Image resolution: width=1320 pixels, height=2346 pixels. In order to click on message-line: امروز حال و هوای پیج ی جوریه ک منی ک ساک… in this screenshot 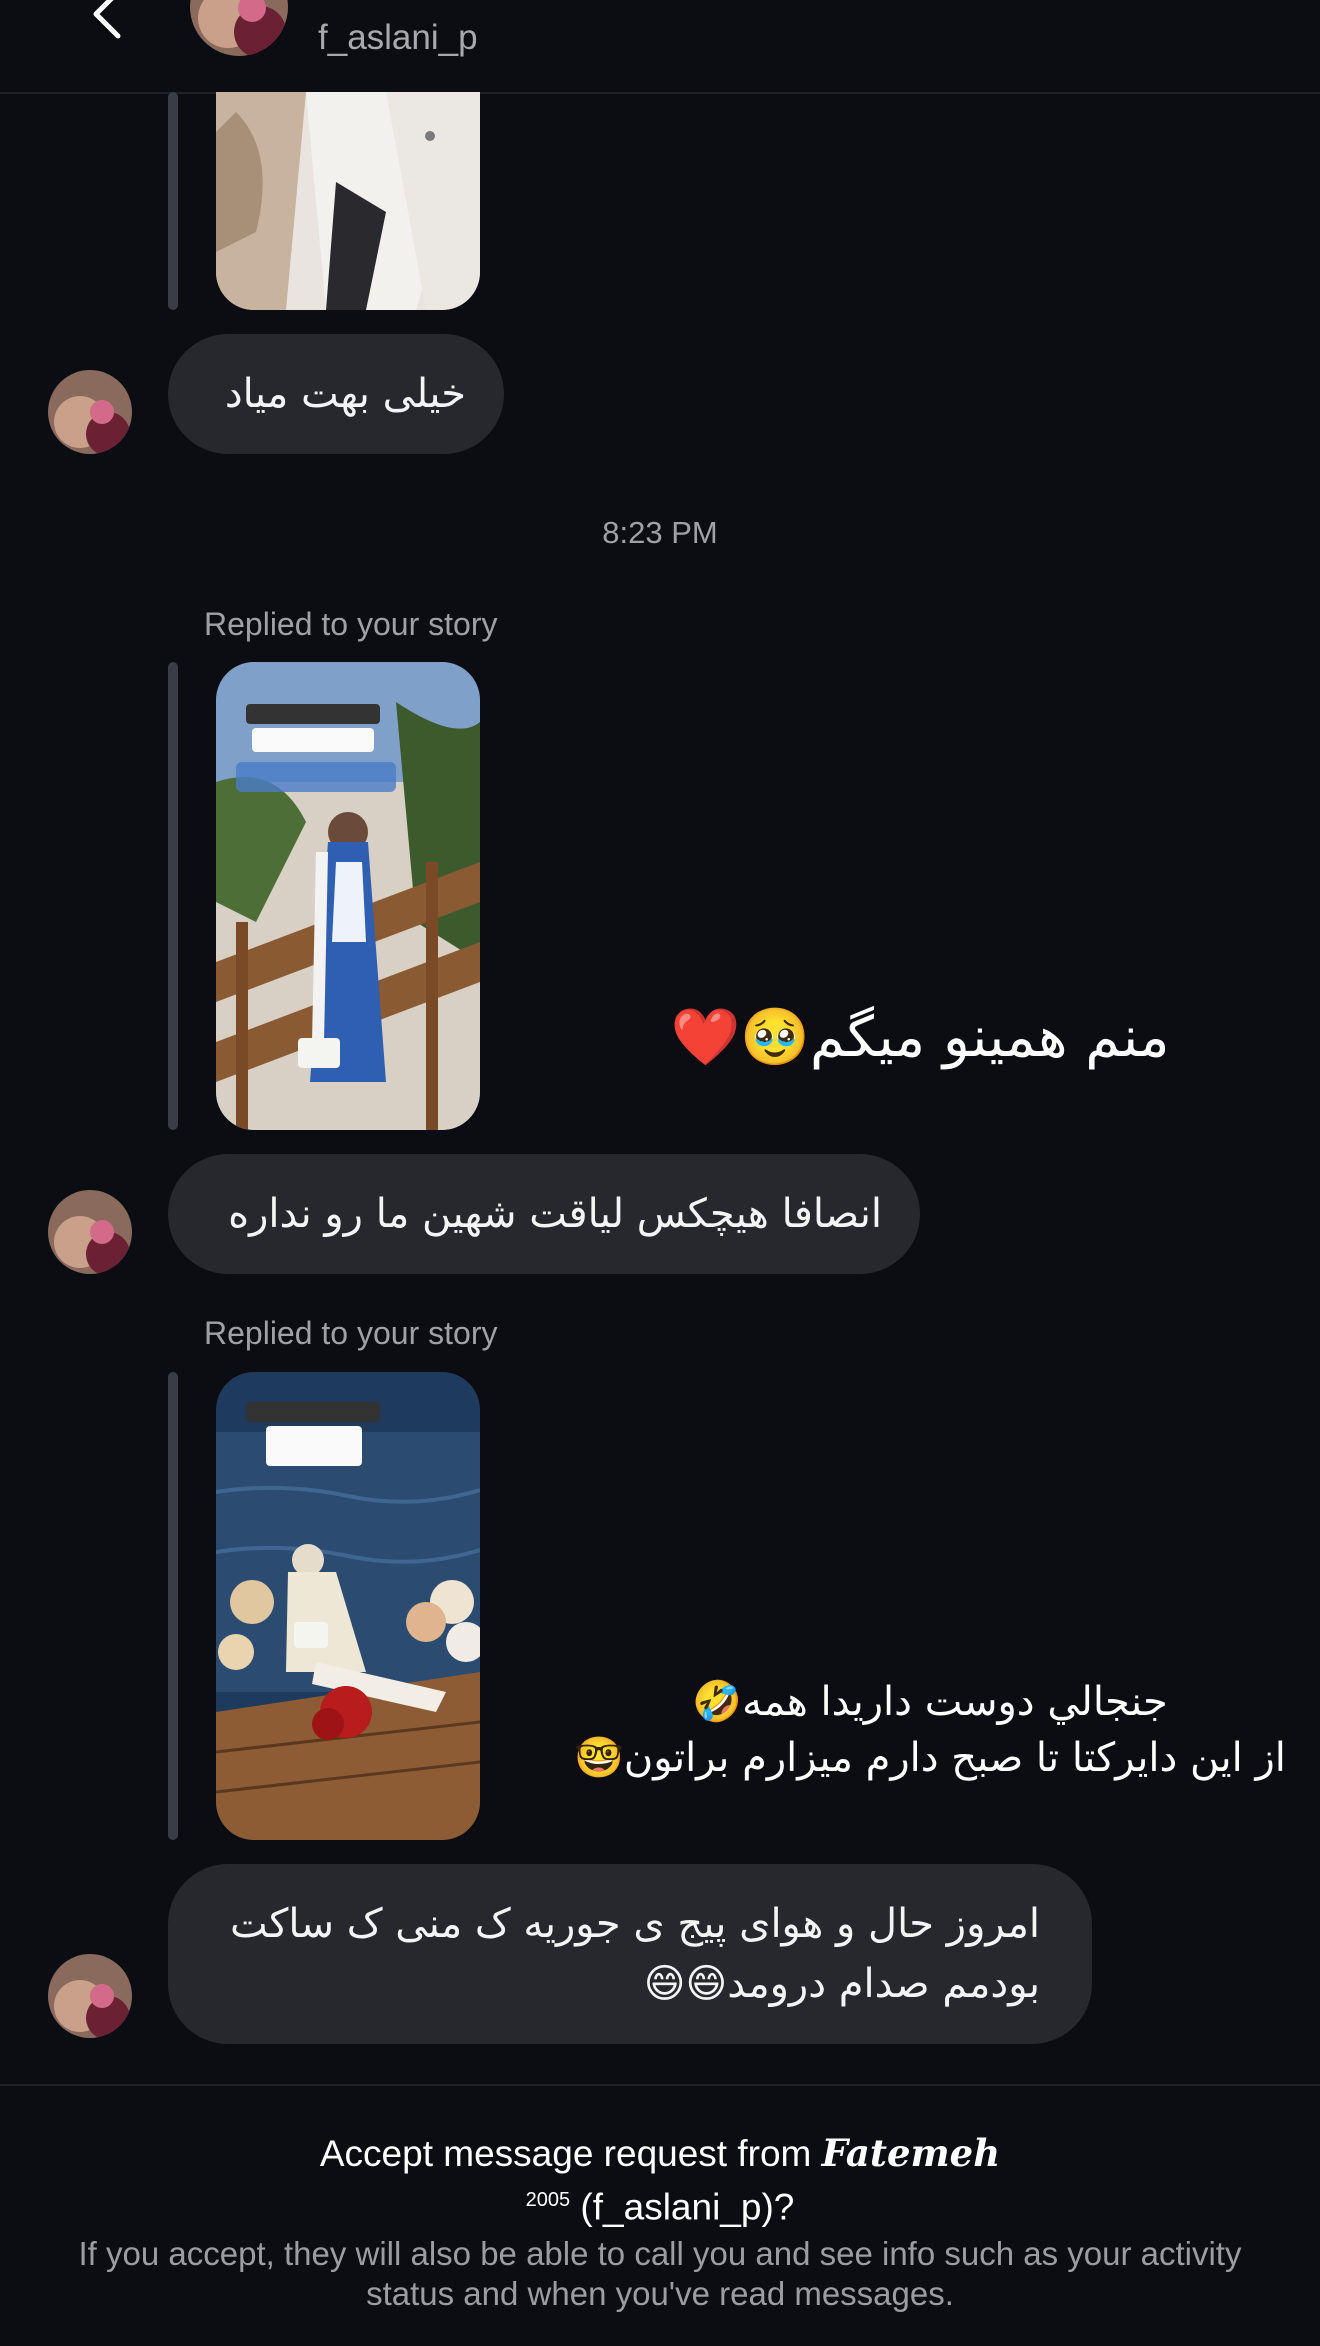, I will do `click(635, 1924)`.